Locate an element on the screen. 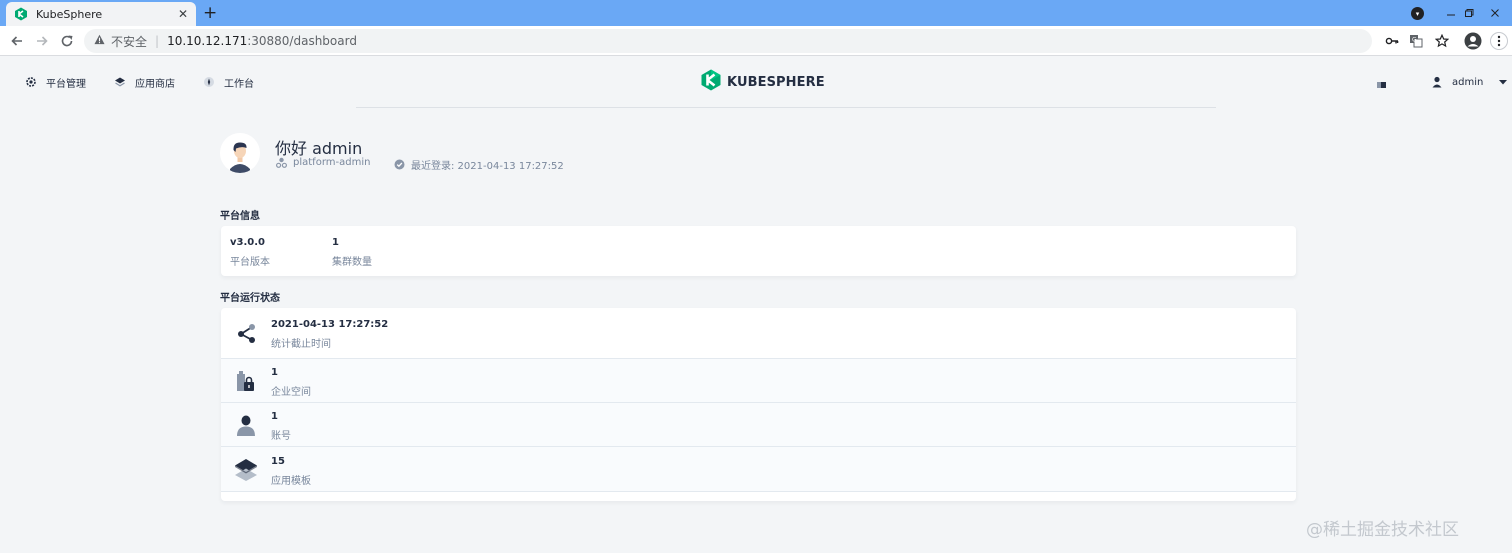 This screenshot has width=1512, height=553. nav-app-store: 应用商店 is located at coordinates (144, 82).